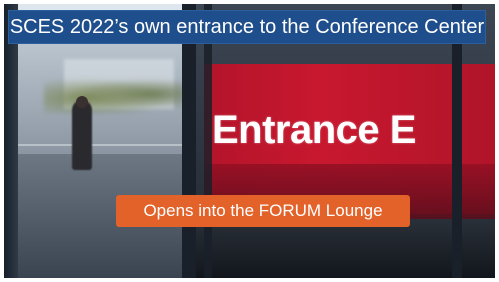 This screenshot has width=499, height=282. What do you see at coordinates (99, 145) in the screenshot?
I see `railing` at bounding box center [99, 145].